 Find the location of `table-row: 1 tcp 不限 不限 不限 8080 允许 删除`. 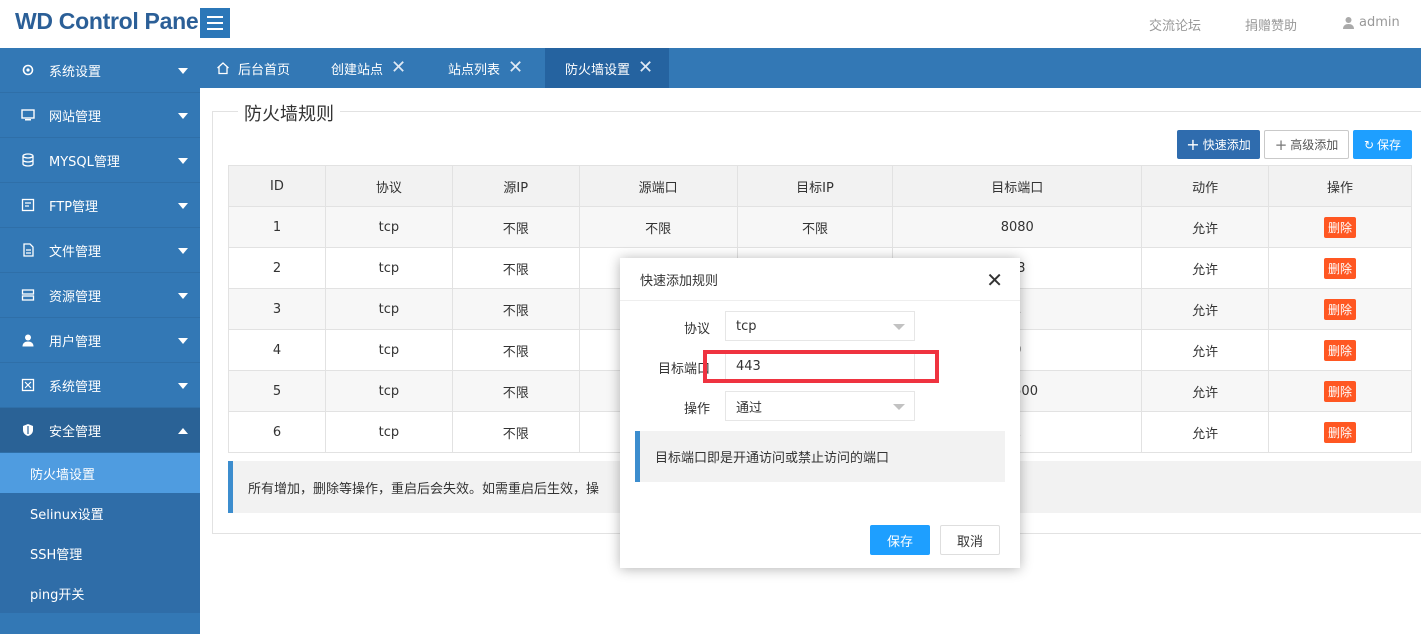

table-row: 1 tcp 不限 不限 不限 8080 允许 删除 is located at coordinates (820, 227).